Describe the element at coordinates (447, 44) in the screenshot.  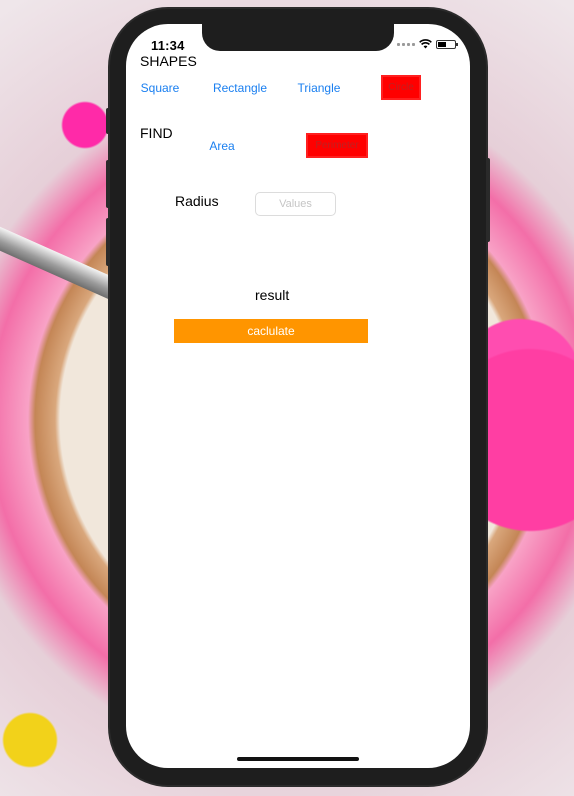
I see `battery-icon` at that location.